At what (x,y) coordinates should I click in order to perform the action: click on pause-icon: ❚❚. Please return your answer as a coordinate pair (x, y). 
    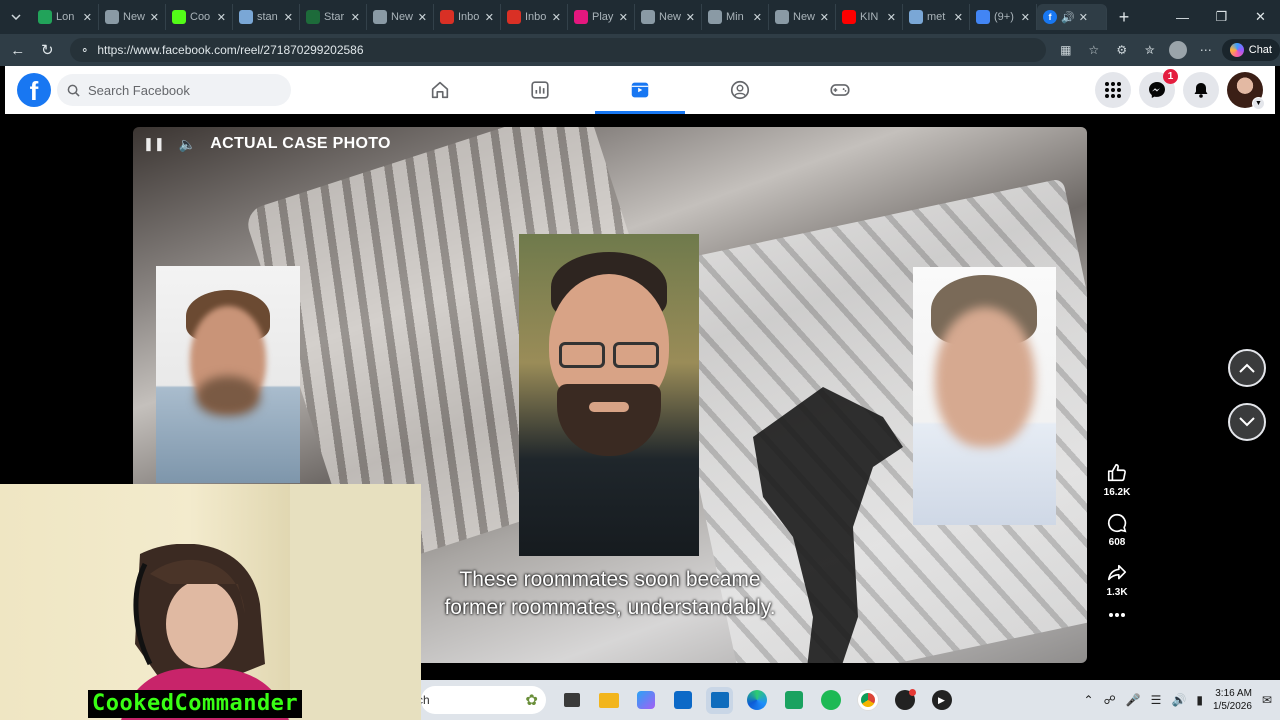
    Looking at the image, I should click on (154, 144).